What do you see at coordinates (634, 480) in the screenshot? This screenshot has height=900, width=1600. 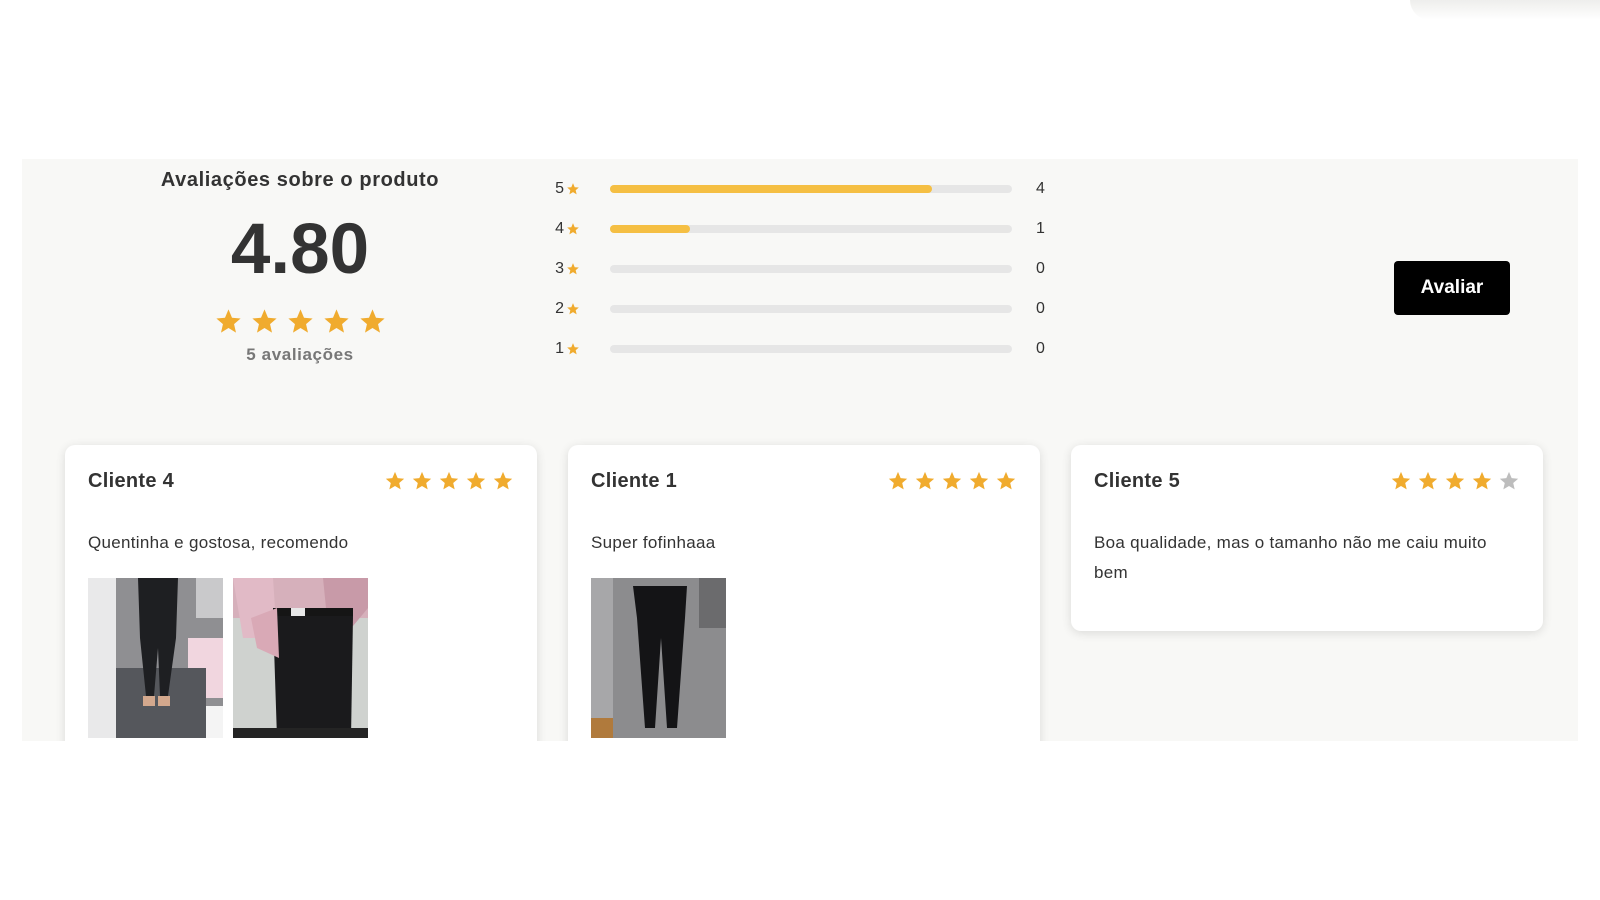 I see `reviewer-name: Cliente 1` at bounding box center [634, 480].